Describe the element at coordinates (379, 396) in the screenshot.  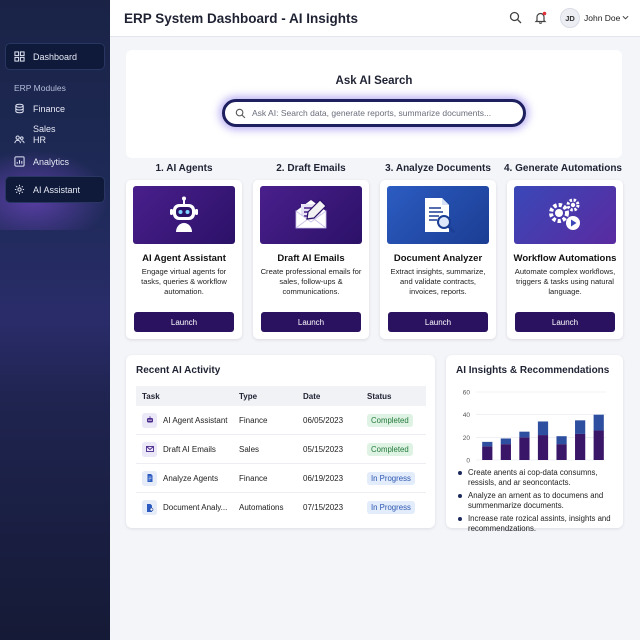
I see `column-header-status: Status` at that location.